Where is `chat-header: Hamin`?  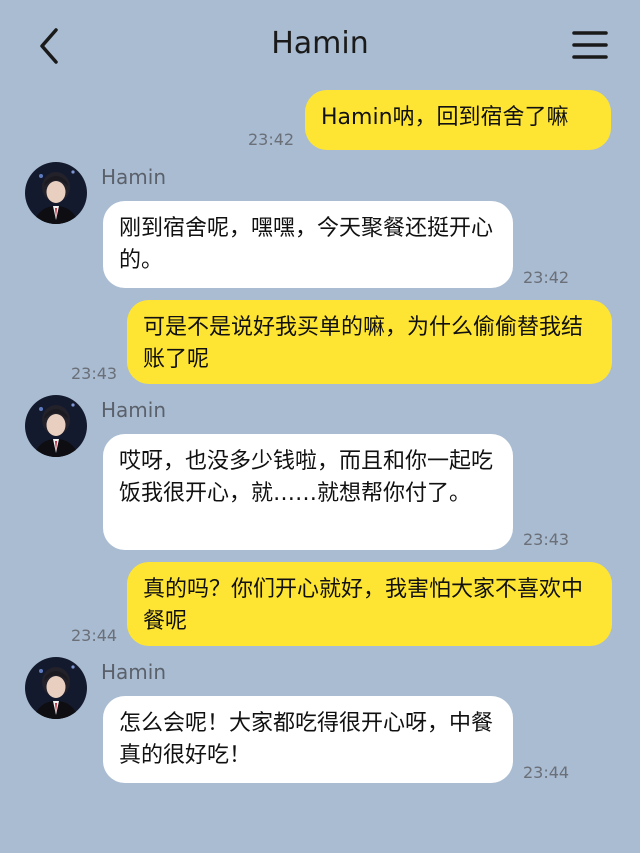
chat-header: Hamin is located at coordinates (320, 46).